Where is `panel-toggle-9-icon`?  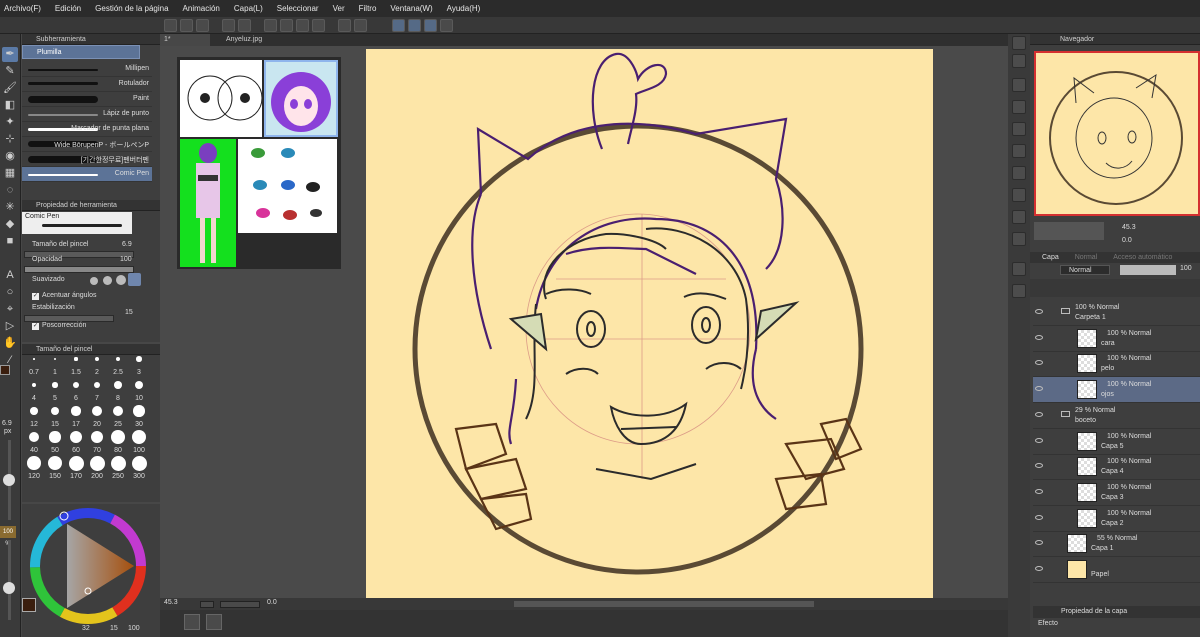 panel-toggle-9-icon is located at coordinates (1019, 269).